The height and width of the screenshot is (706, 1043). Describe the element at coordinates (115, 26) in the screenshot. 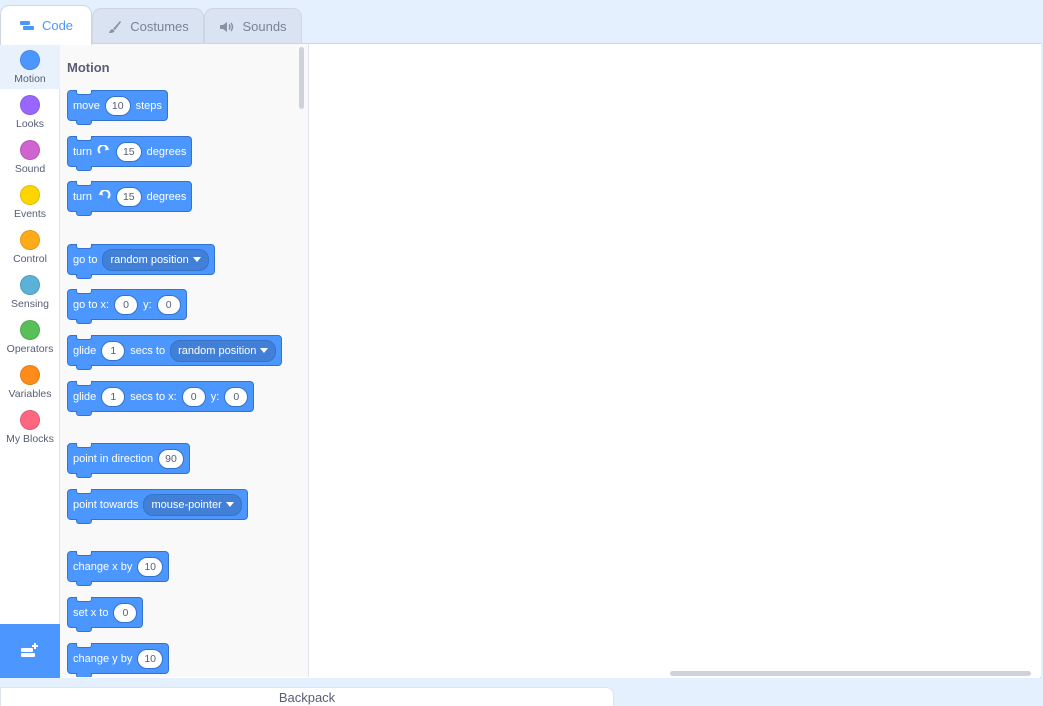

I see `brush-icon` at that location.